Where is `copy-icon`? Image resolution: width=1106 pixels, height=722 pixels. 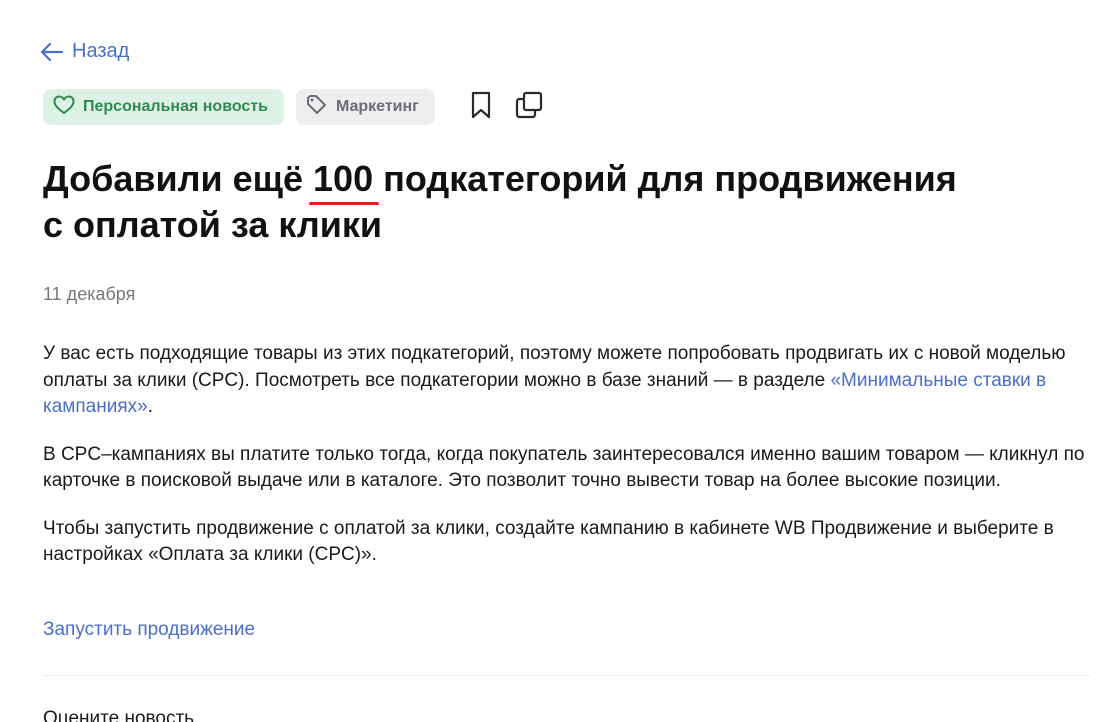
copy-icon is located at coordinates (529, 107).